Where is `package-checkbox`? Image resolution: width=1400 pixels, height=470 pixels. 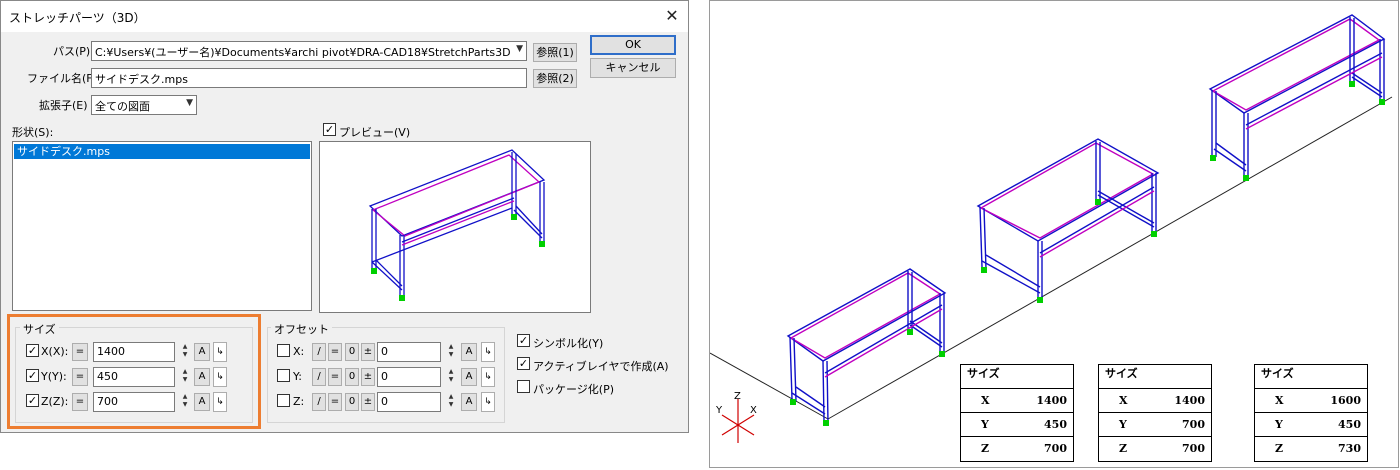
package-checkbox is located at coordinates (523, 386).